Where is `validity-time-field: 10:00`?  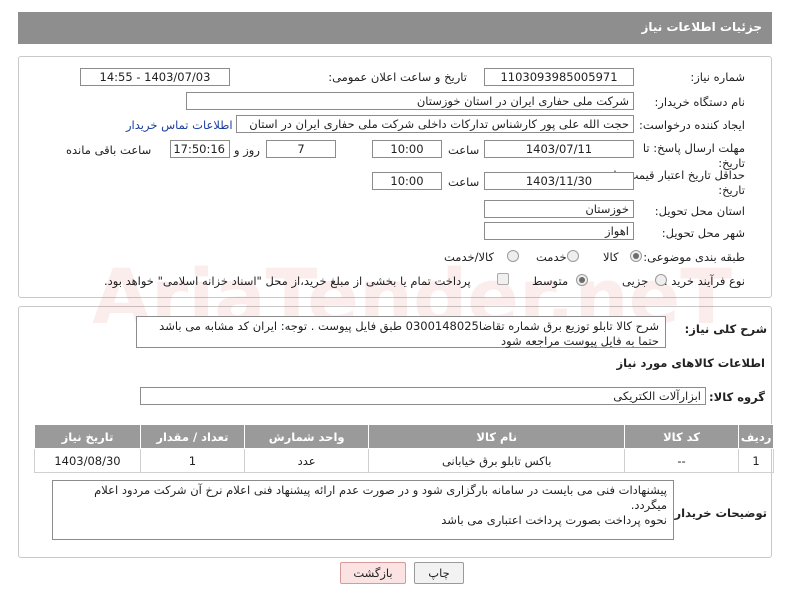 validity-time-field: 10:00 is located at coordinates (407, 181).